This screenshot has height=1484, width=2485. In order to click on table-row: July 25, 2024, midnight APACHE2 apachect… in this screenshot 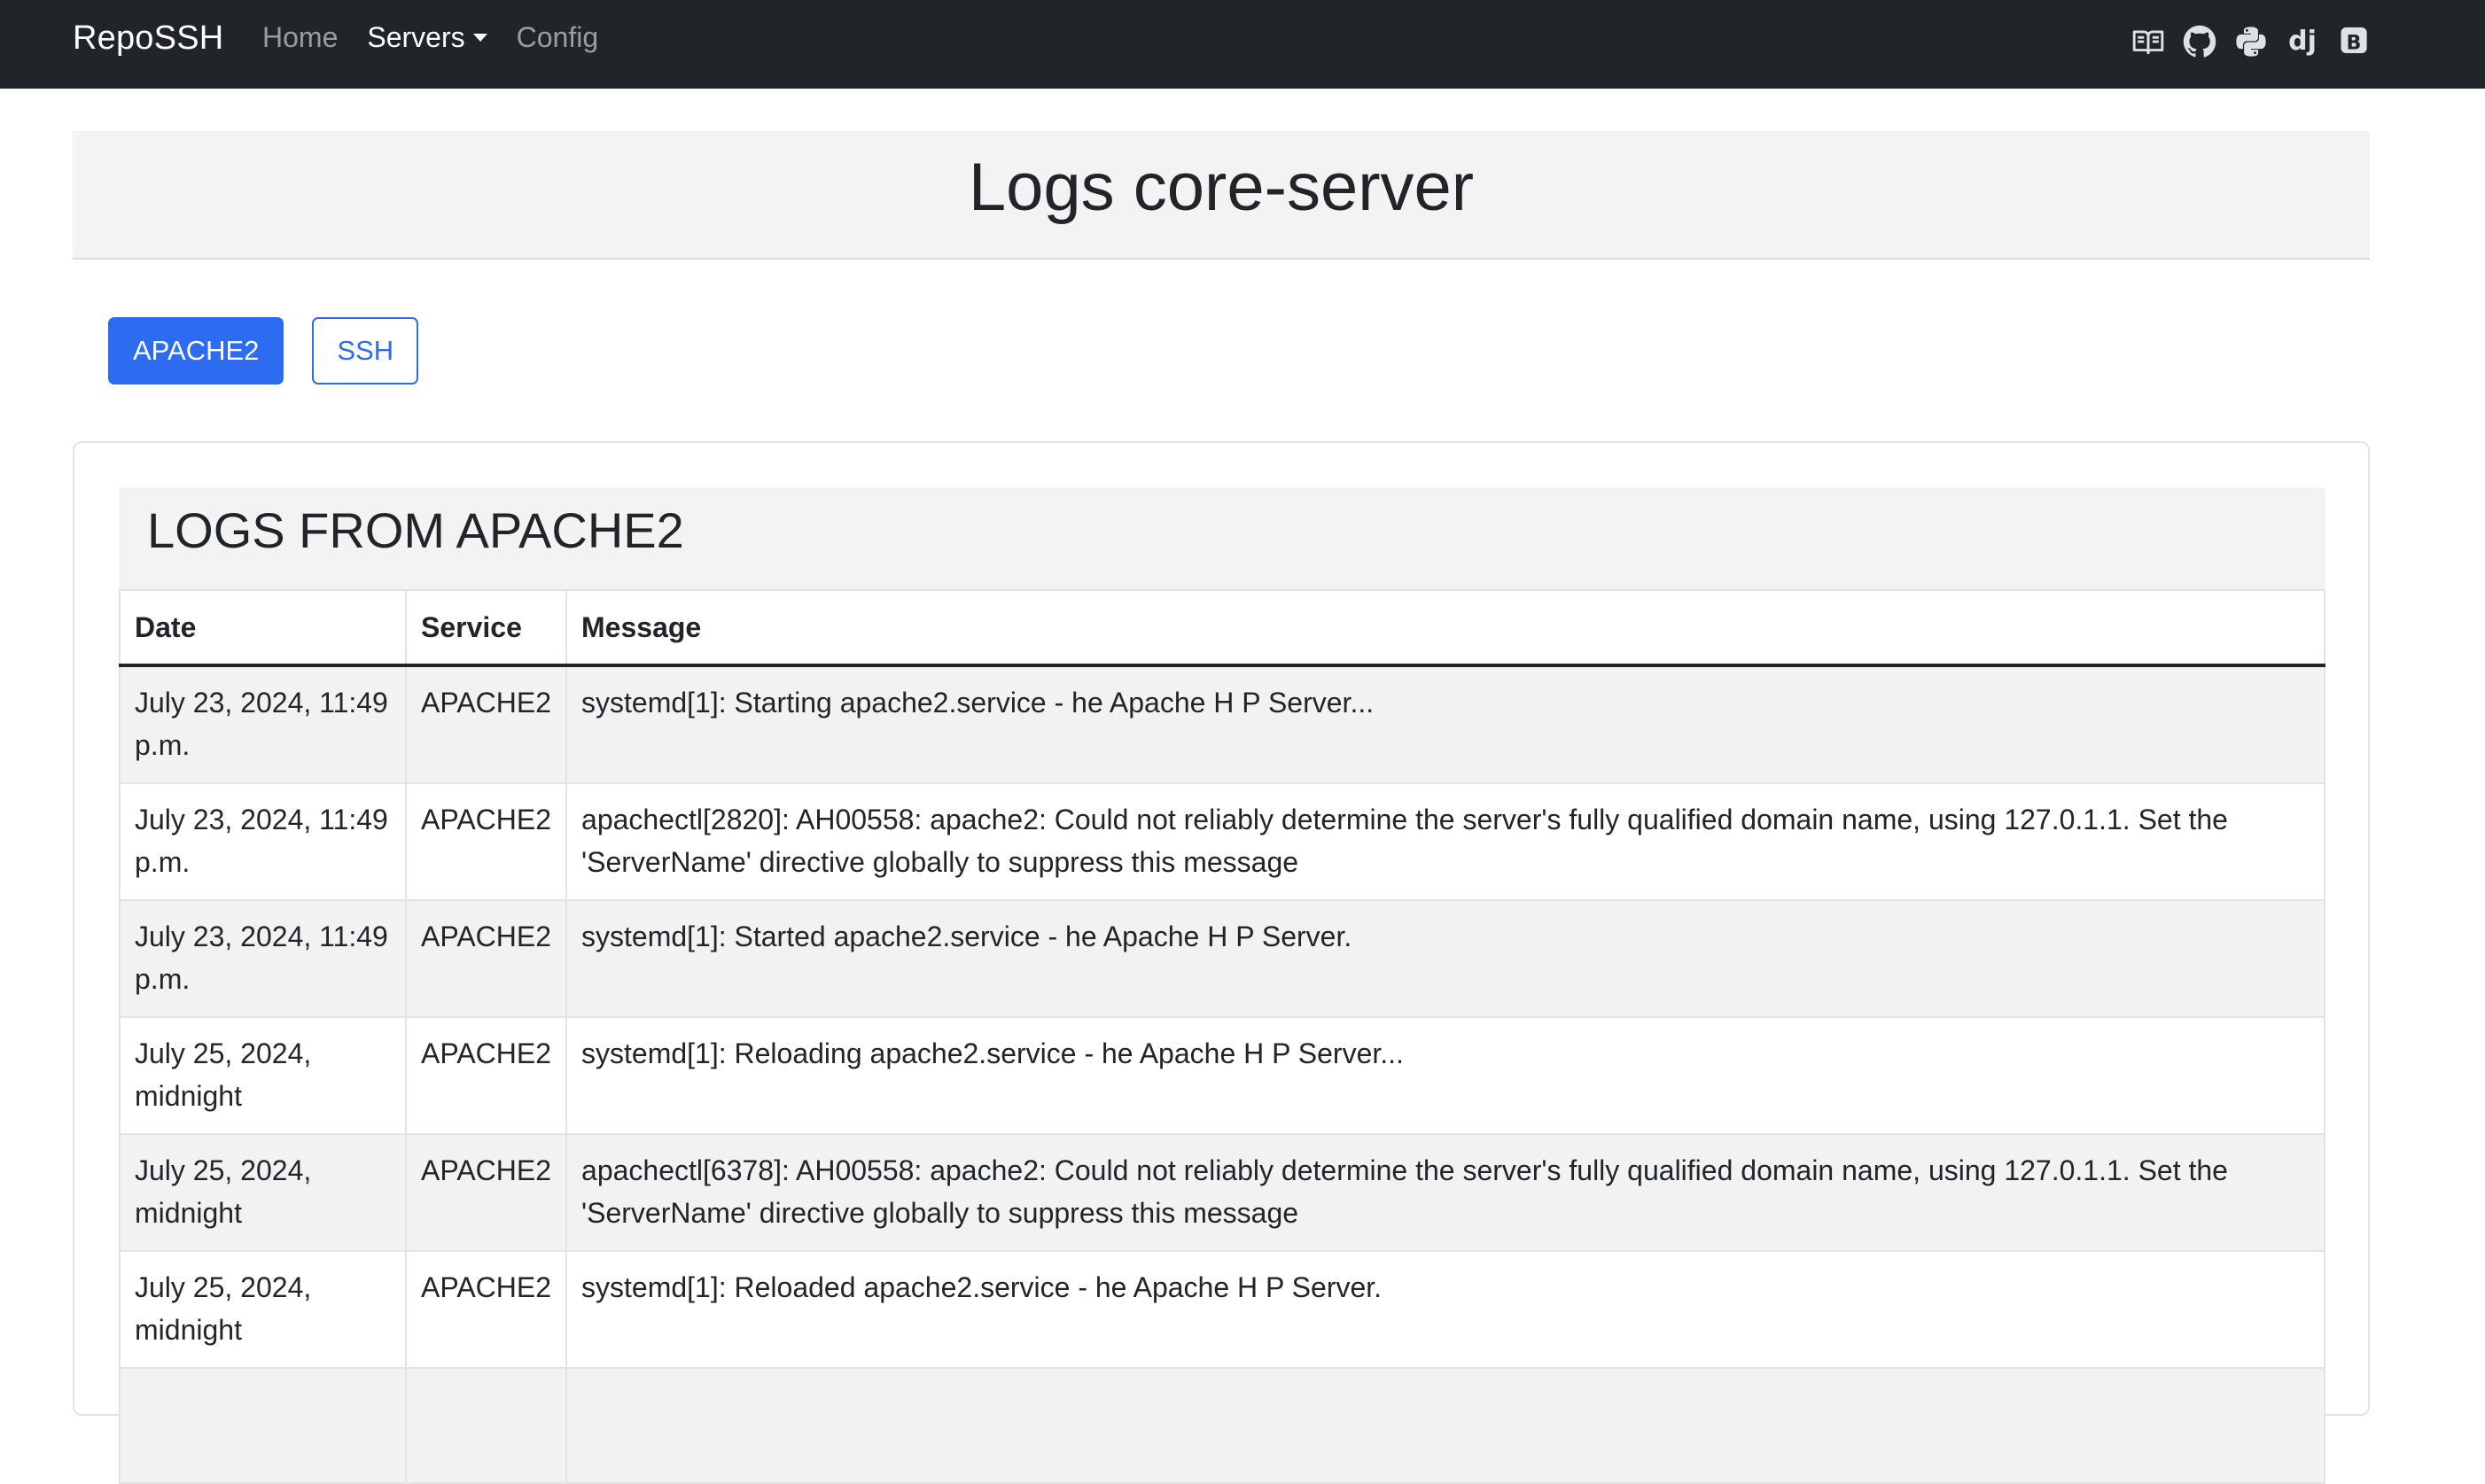, I will do `click(1222, 1192)`.